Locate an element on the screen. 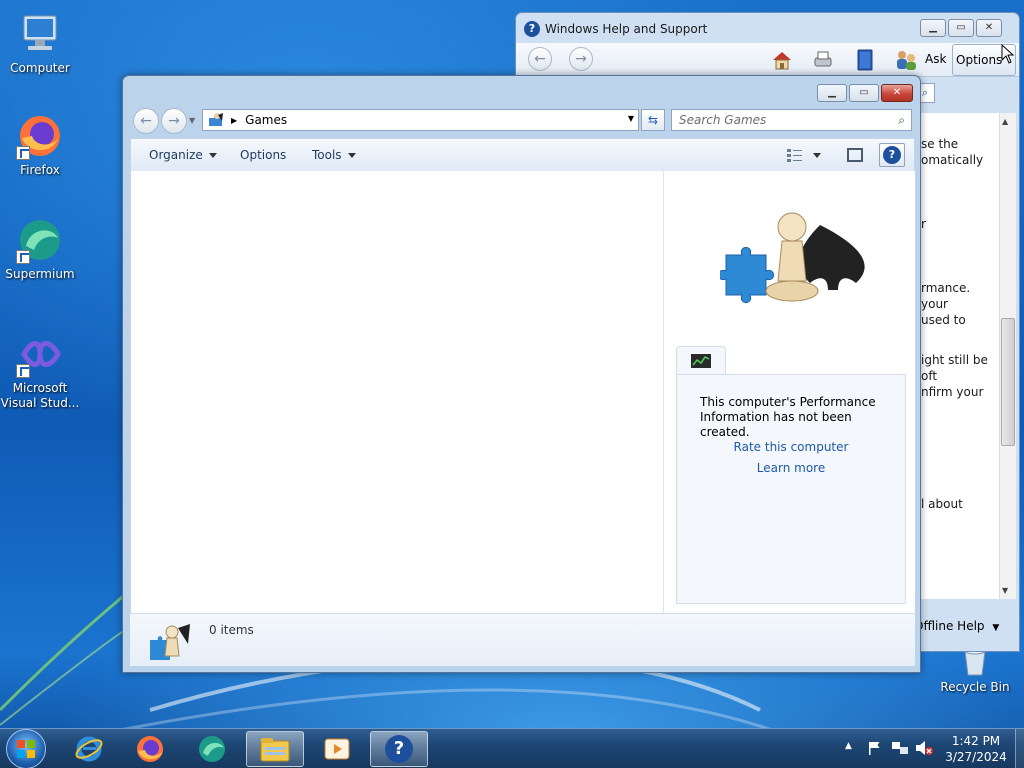 This screenshot has width=1024, height=768. computer-icon is located at coordinates (40, 34).